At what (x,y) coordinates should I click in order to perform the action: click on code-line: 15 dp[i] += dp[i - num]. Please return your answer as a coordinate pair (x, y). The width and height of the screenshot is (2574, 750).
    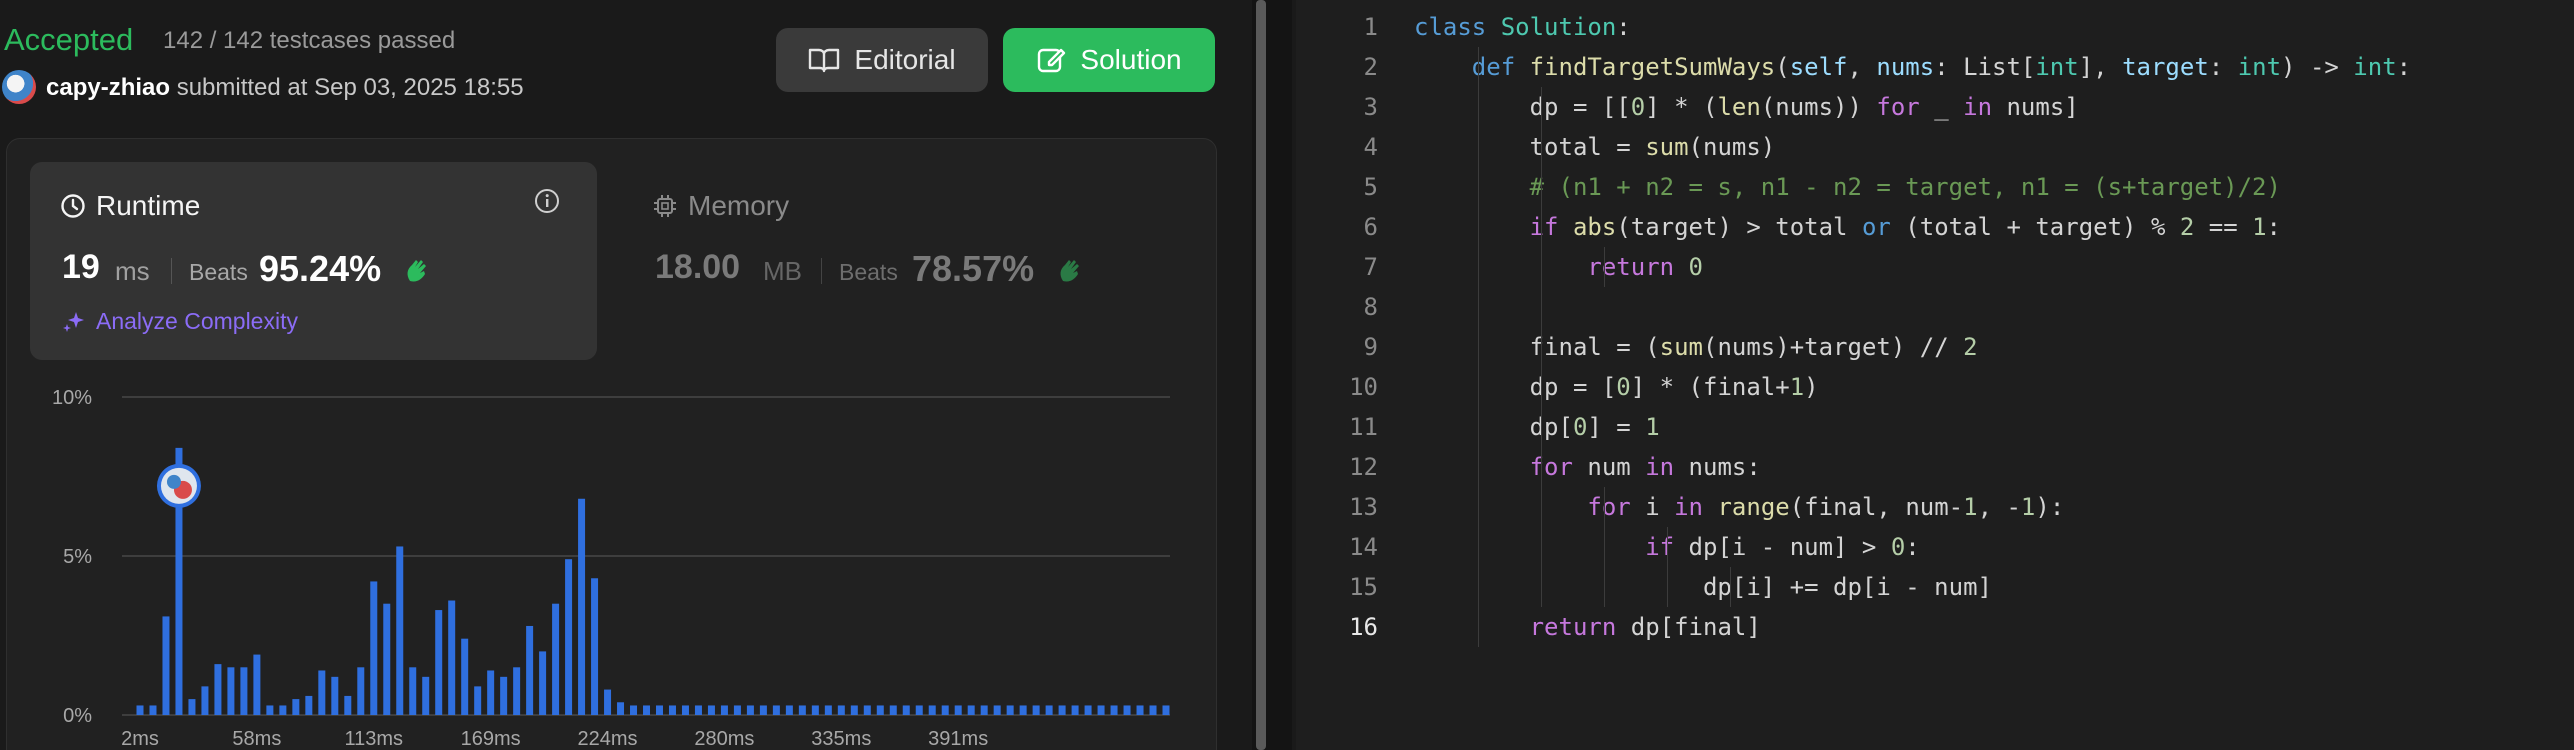
    Looking at the image, I should click on (1935, 587).